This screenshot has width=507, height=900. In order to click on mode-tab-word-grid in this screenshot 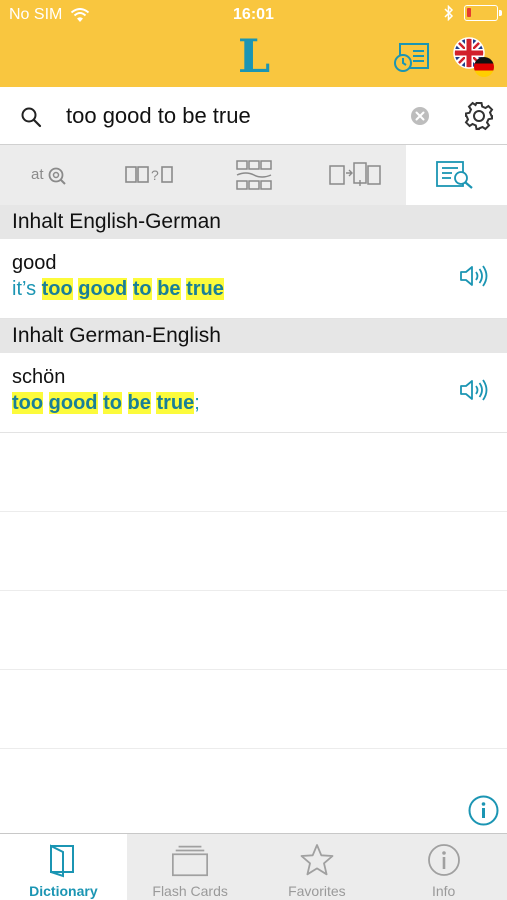, I will do `click(253, 175)`.